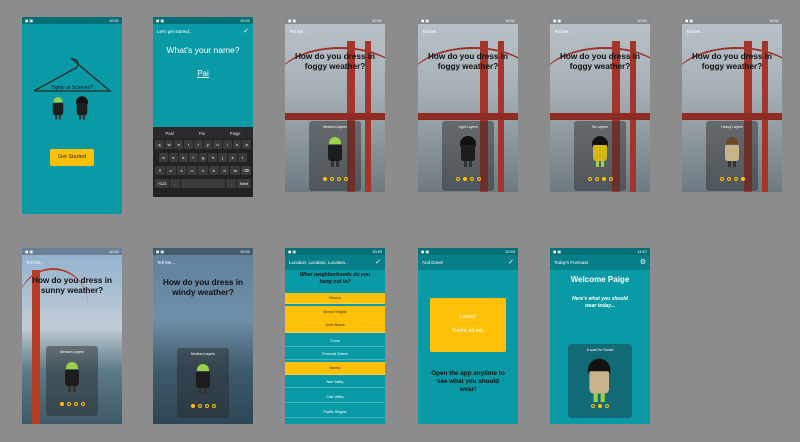 The image size is (800, 442). Describe the element at coordinates (335, 278) in the screenshot. I see `question: What neighborhoods do you hang out in?` at that location.